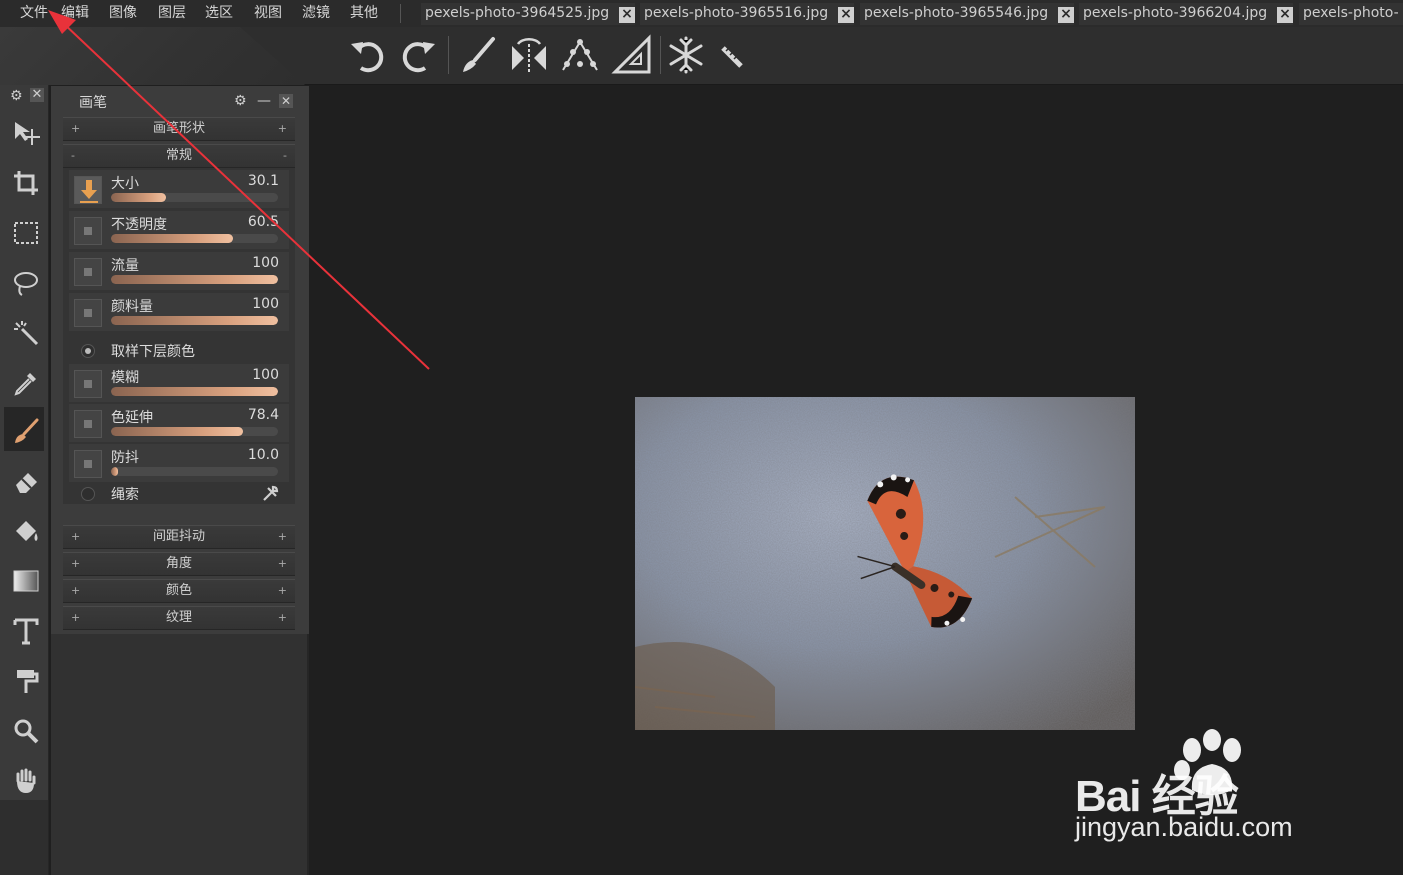  I want to click on document-tab: pexels-photo-3965546.jpg ×, so click(967, 14).